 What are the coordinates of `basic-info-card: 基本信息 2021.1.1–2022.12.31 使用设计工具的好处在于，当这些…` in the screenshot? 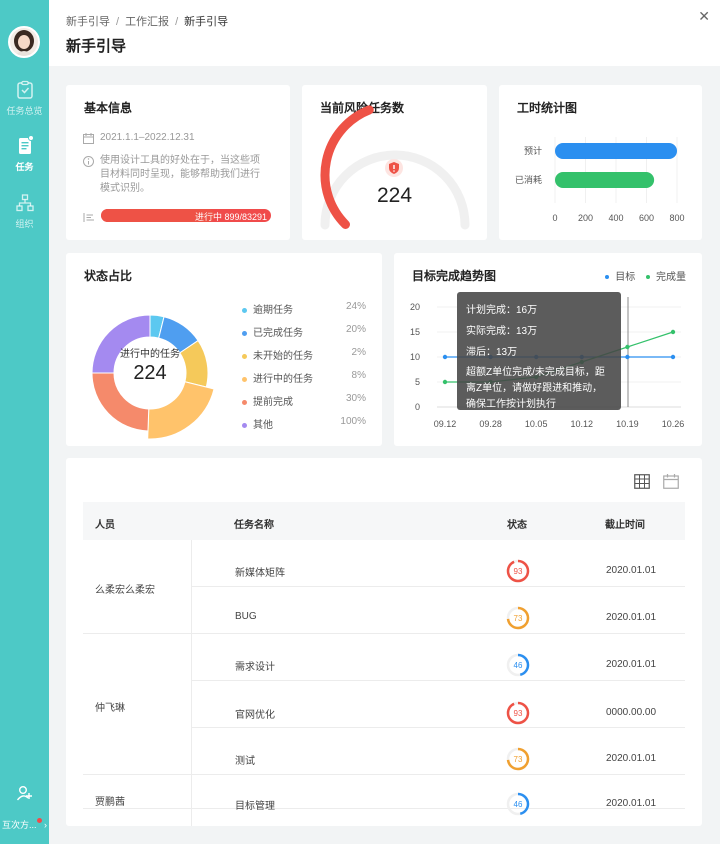 It's located at (178, 162).